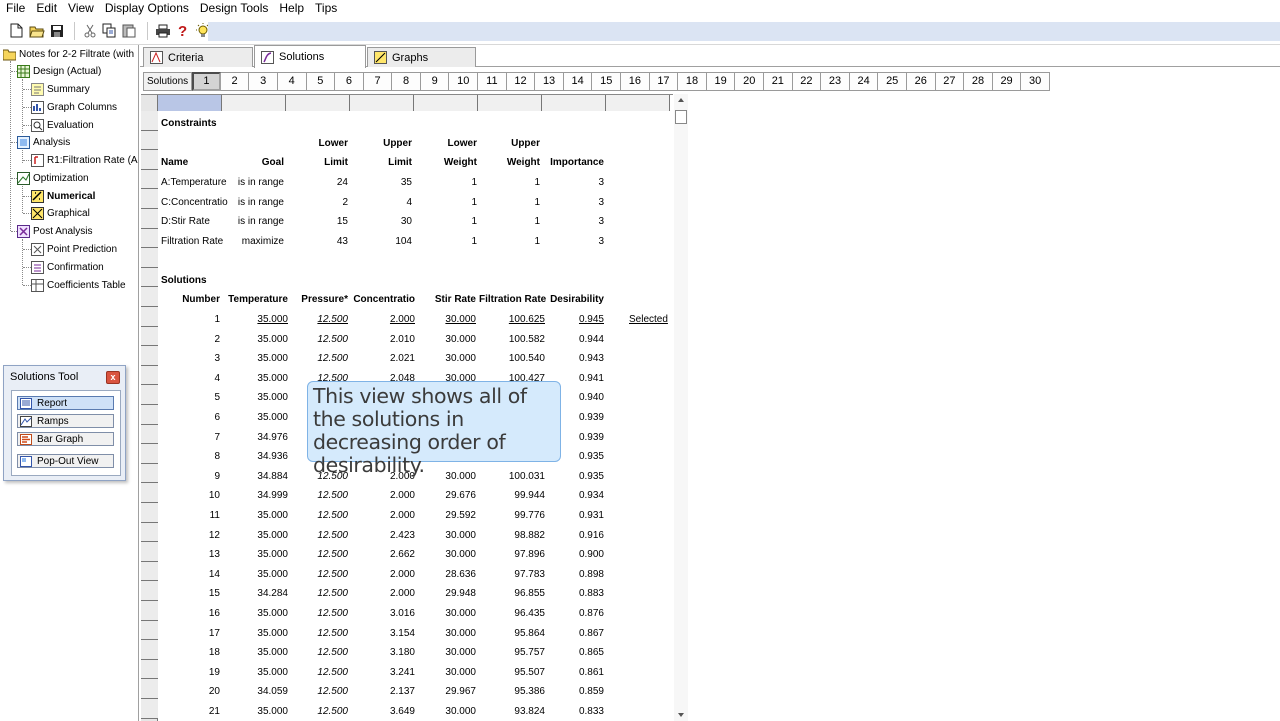 Image resolution: width=1280 pixels, height=721 pixels. I want to click on solution-number-button: 18, so click(692, 81).